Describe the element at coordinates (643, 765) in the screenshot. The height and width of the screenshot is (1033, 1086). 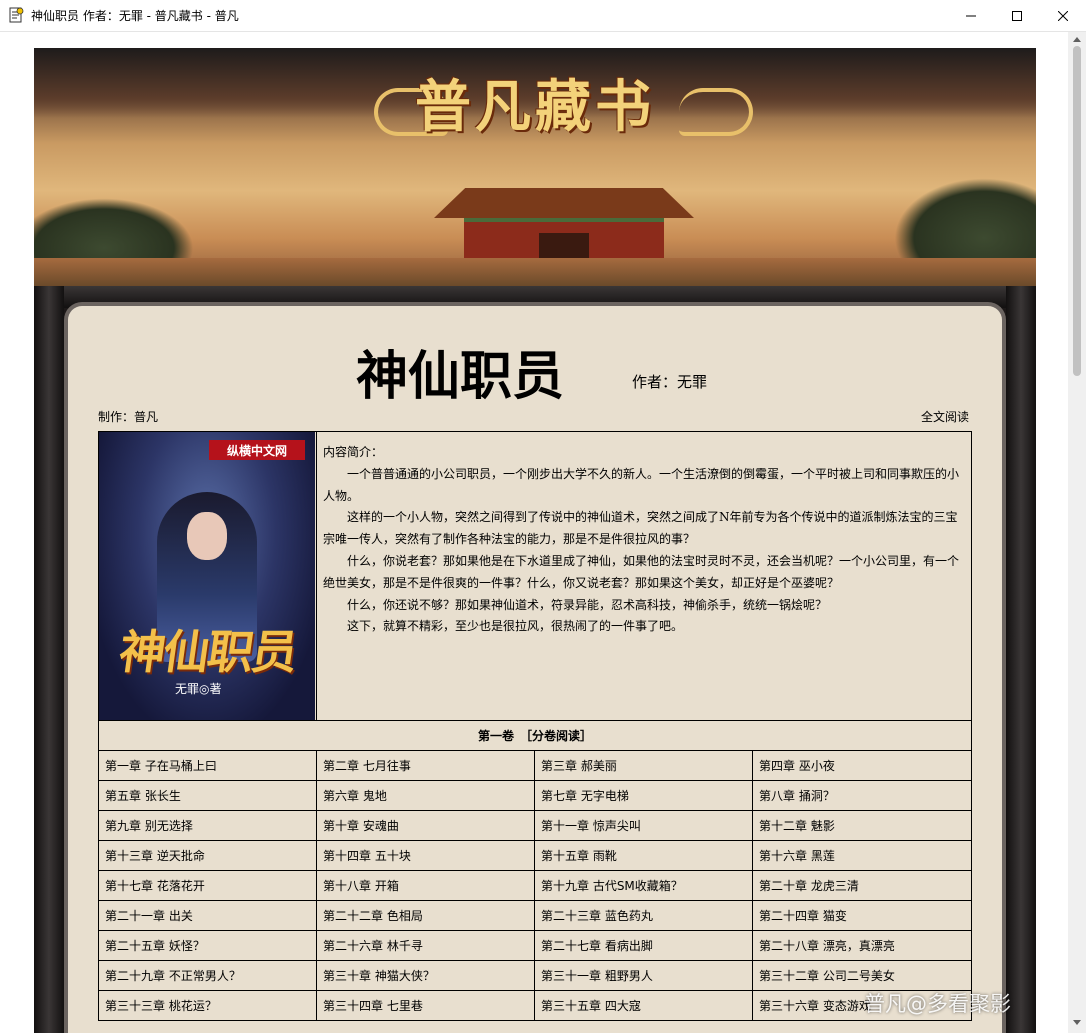
I see `chapter-link: 第三章 郝美丽` at that location.